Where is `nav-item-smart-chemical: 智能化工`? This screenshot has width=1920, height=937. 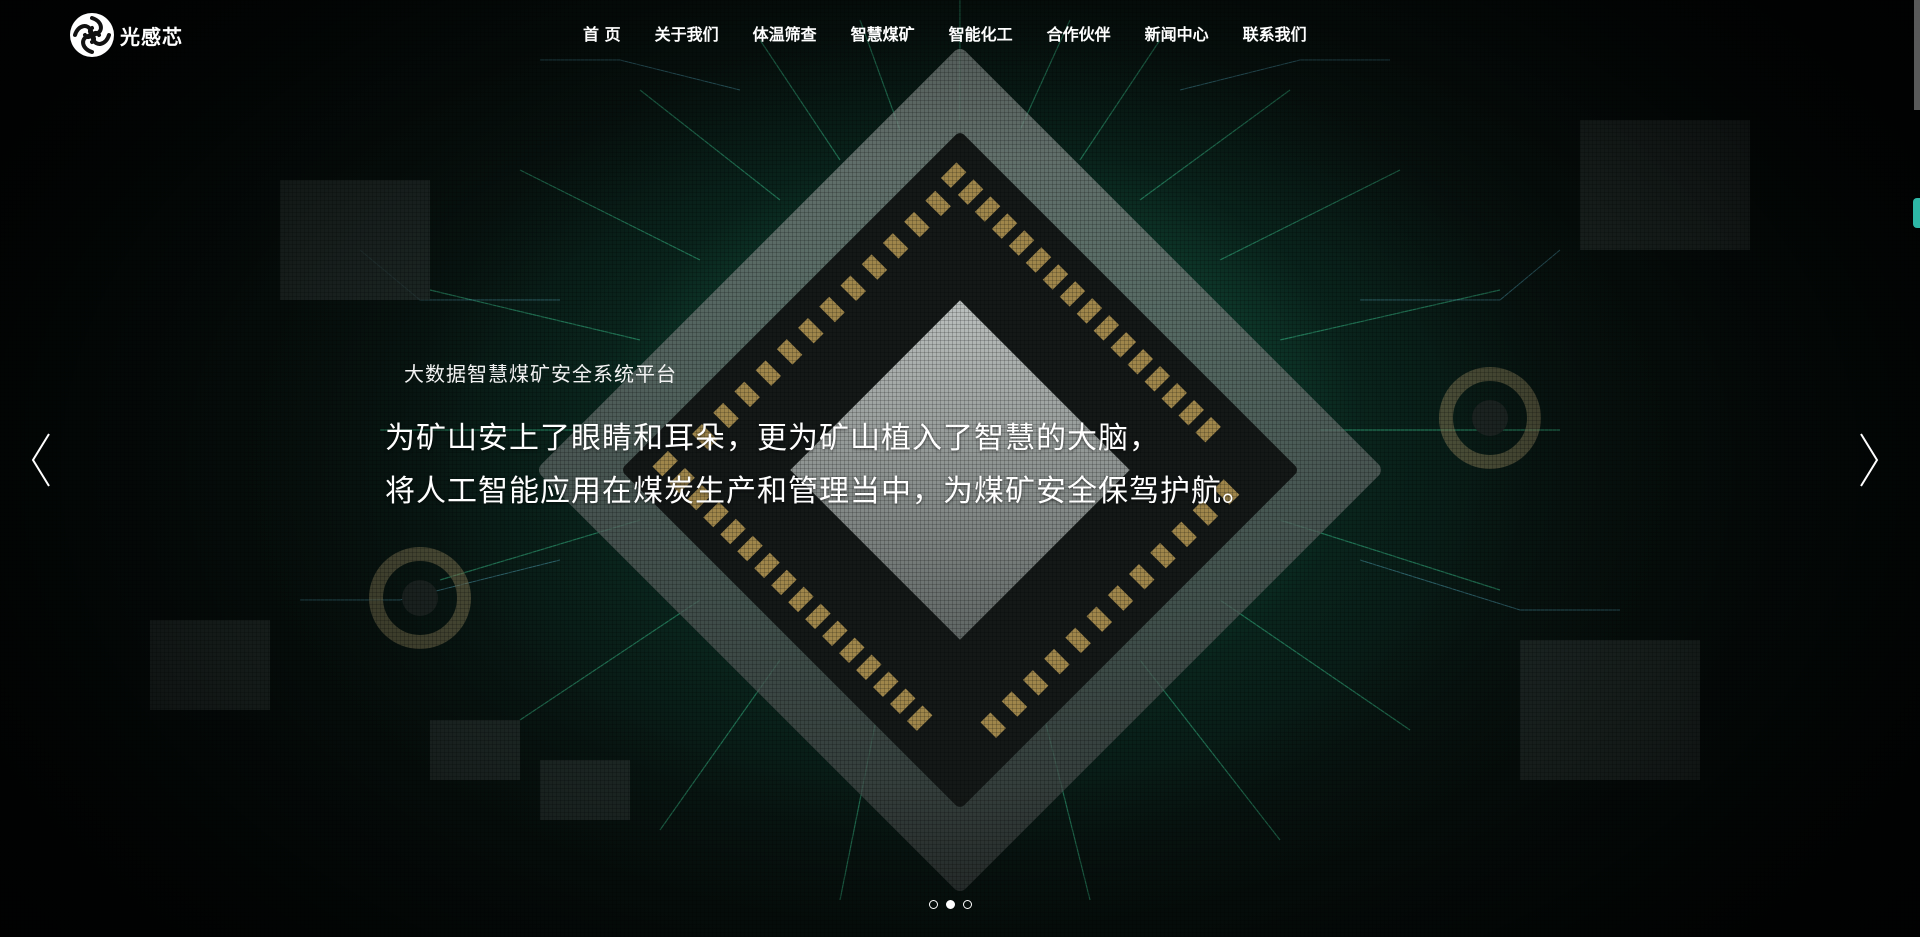 nav-item-smart-chemical: 智能化工 is located at coordinates (981, 35).